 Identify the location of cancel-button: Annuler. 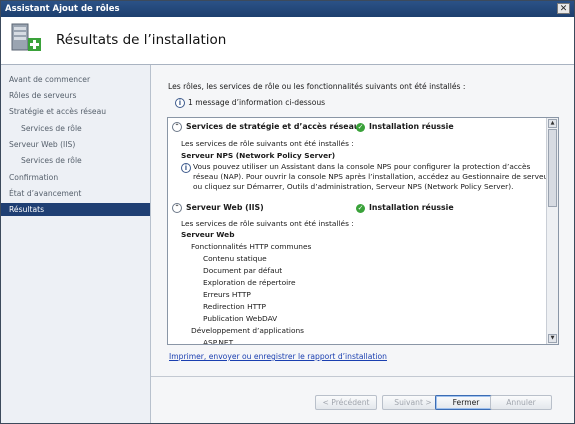
(521, 402).